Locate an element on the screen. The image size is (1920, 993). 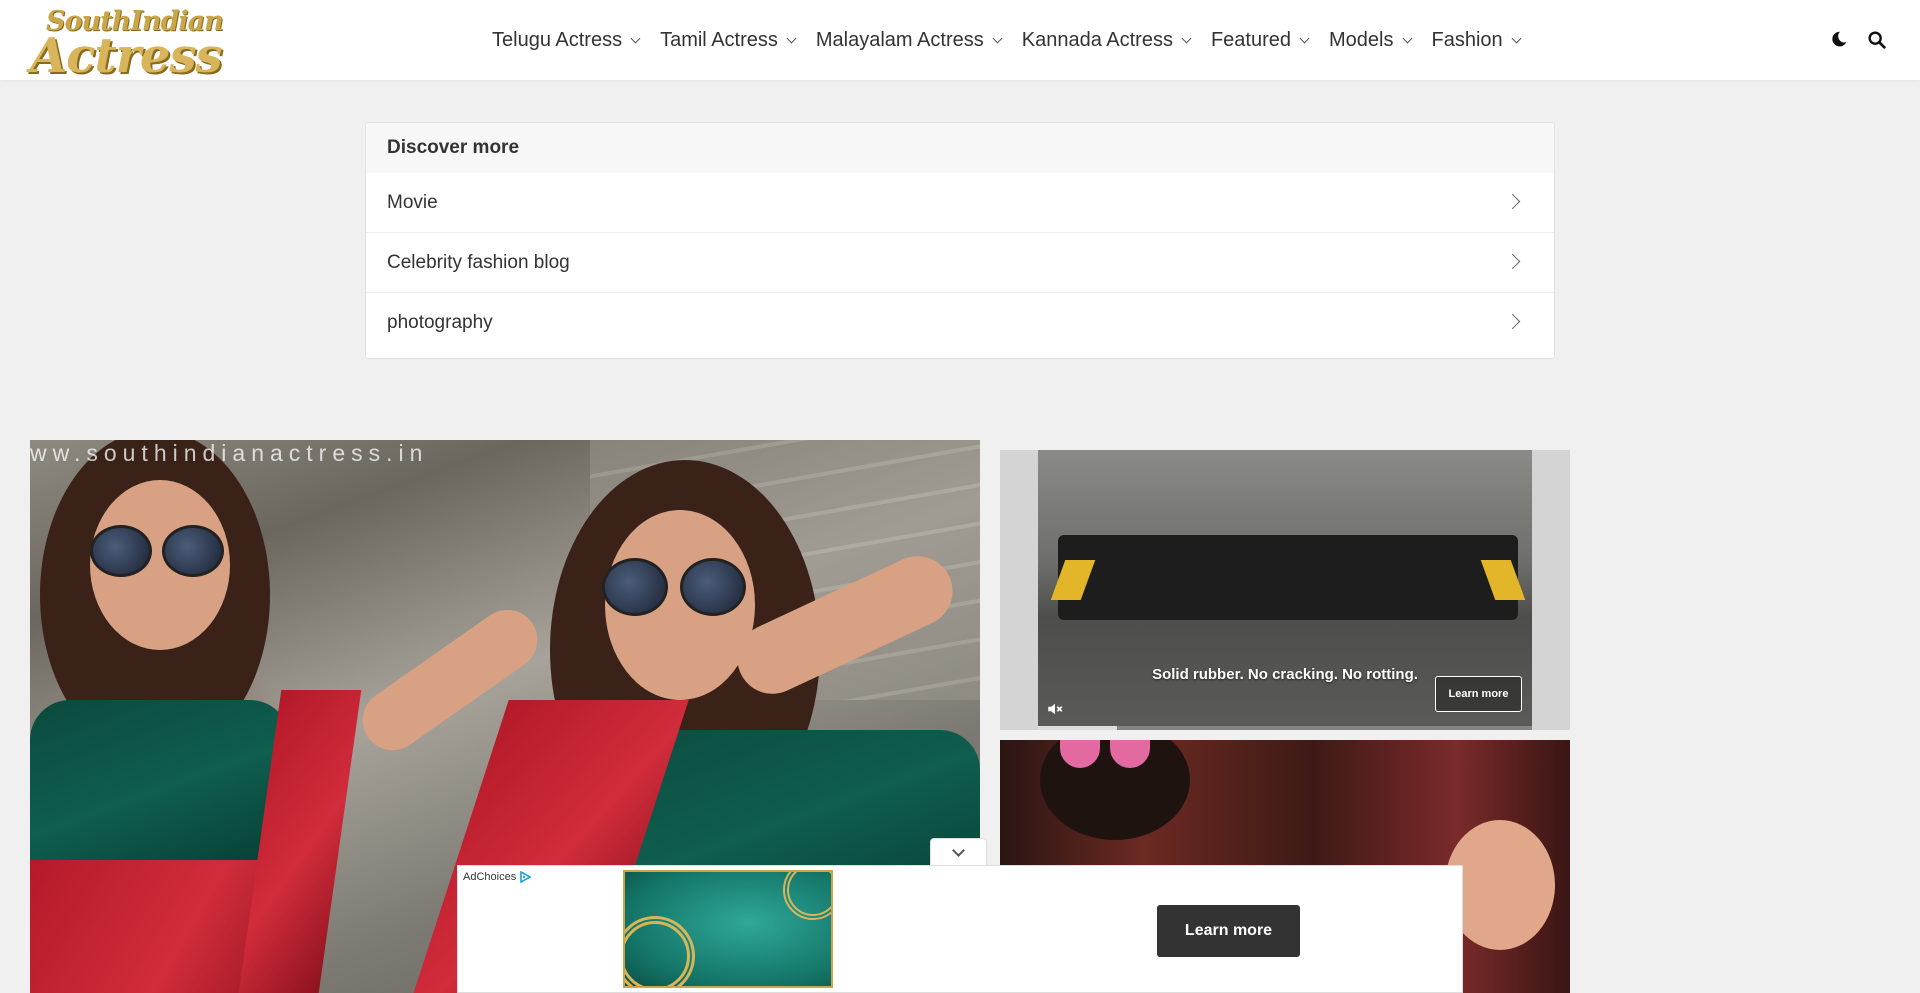
search-icon is located at coordinates (1877, 40).